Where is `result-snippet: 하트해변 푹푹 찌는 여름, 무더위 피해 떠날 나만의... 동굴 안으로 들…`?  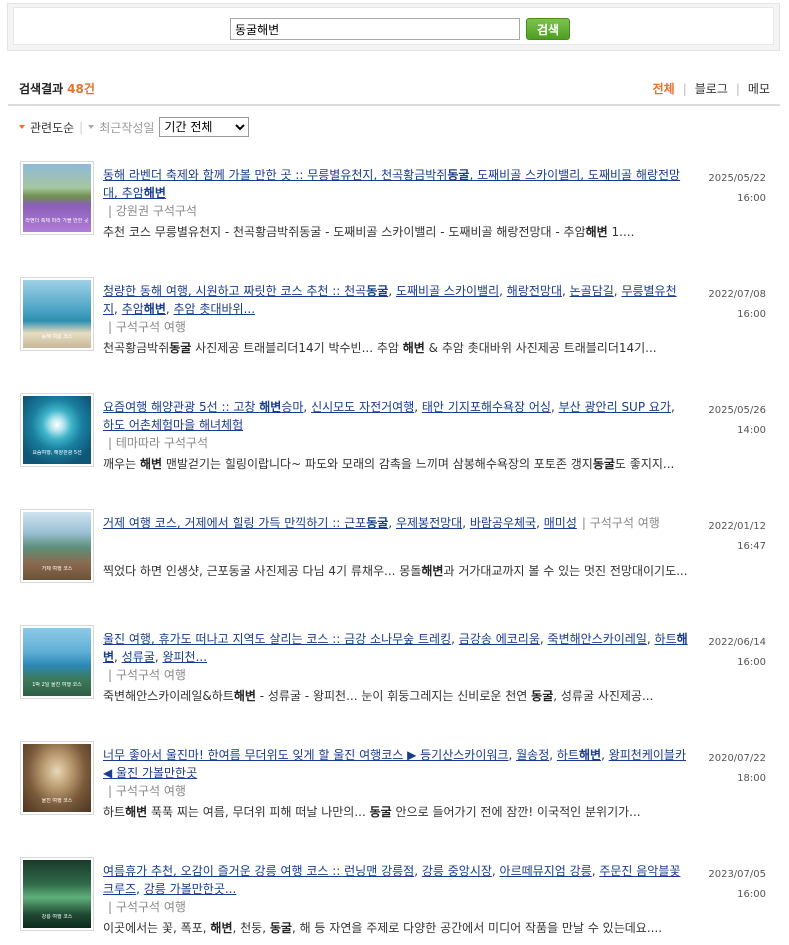 result-snippet: 하트해변 푹푹 찌는 여름, 무더위 피해 떠날 나만의... 동굴 안으로 들… is located at coordinates (372, 812).